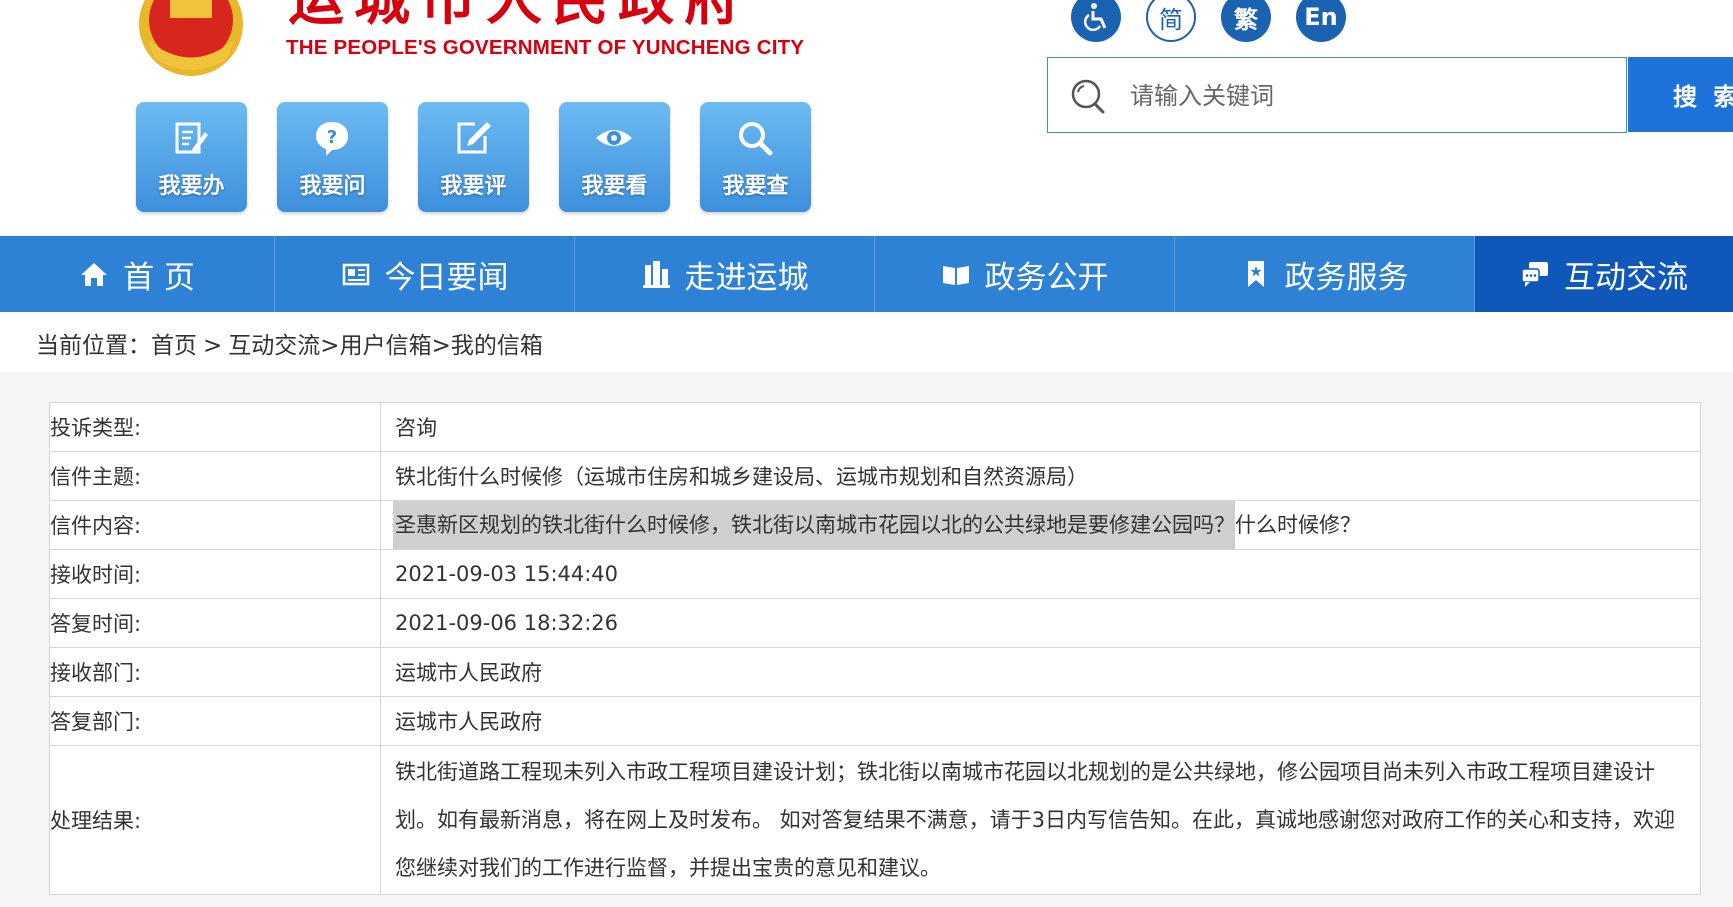  What do you see at coordinates (215, 476) in the screenshot?
I see `row-label: 信件主题:` at bounding box center [215, 476].